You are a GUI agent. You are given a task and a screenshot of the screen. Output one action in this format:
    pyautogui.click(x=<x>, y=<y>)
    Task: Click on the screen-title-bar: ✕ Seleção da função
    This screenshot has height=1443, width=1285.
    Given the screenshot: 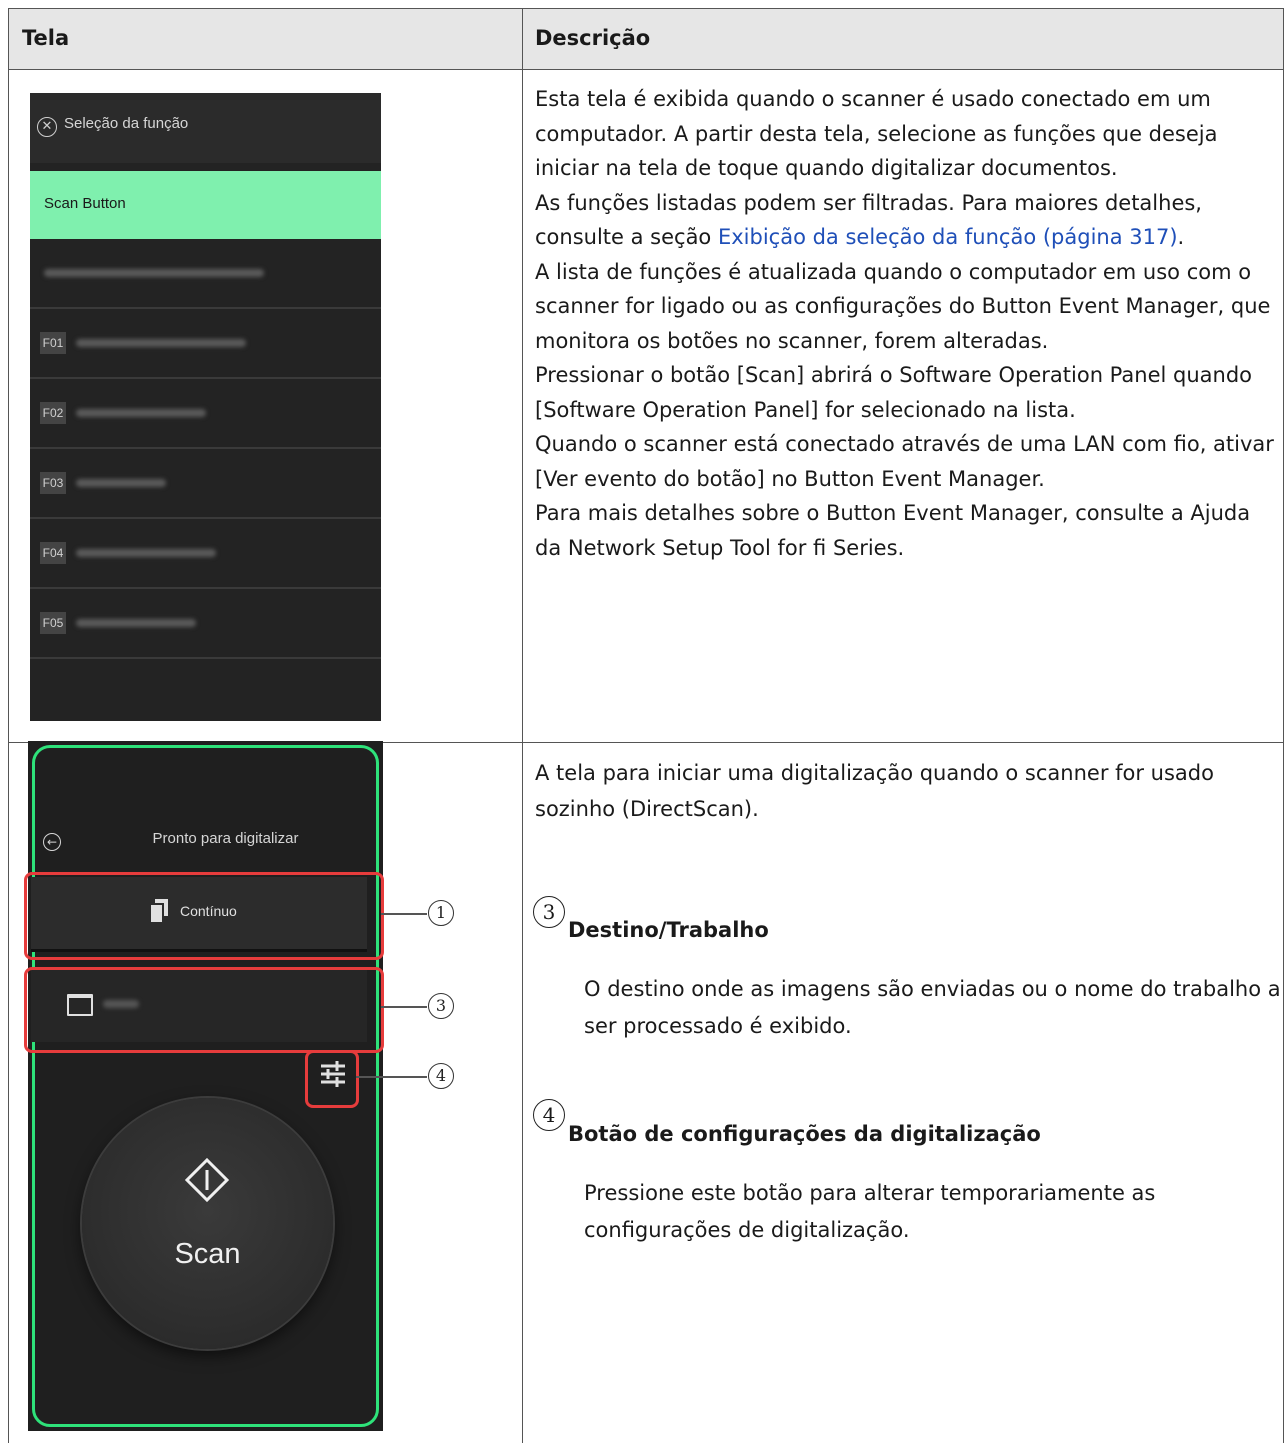 What is the action you would take?
    pyautogui.click(x=205, y=128)
    